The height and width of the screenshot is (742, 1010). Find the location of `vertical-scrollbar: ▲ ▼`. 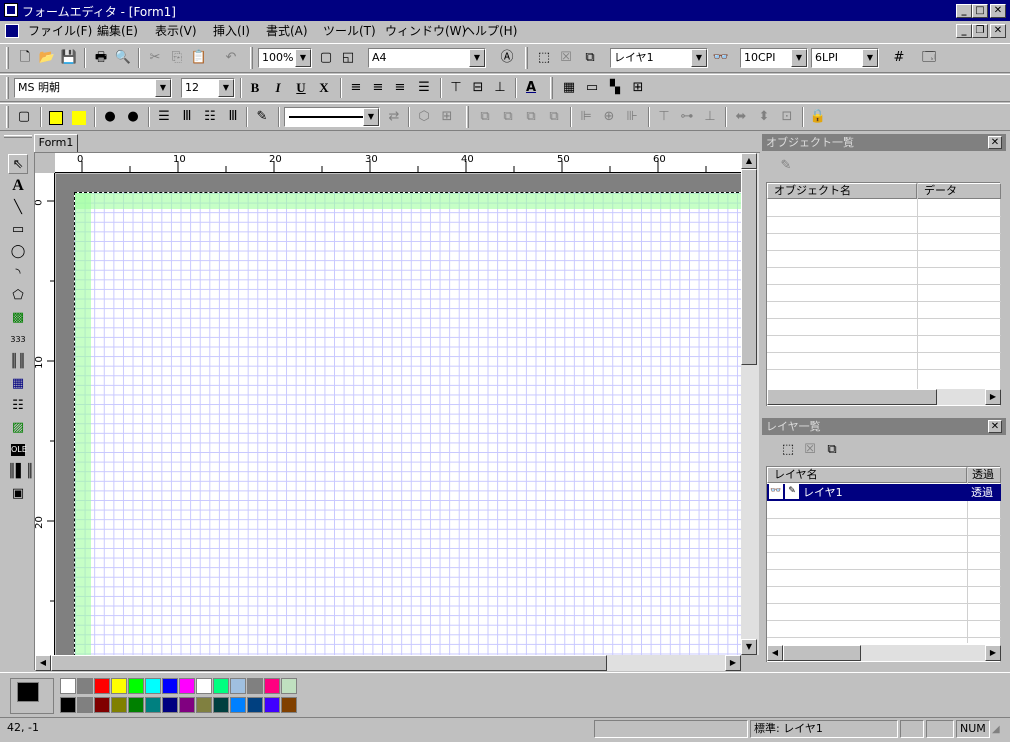

vertical-scrollbar: ▲ ▼ is located at coordinates (750, 404).